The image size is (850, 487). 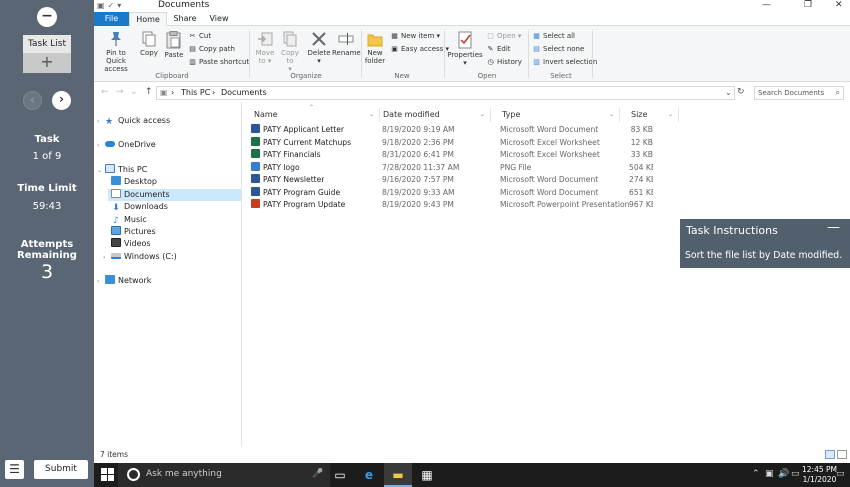 I want to click on paste-shortcut-button: ▥ Paste shortcut, so click(x=218, y=62).